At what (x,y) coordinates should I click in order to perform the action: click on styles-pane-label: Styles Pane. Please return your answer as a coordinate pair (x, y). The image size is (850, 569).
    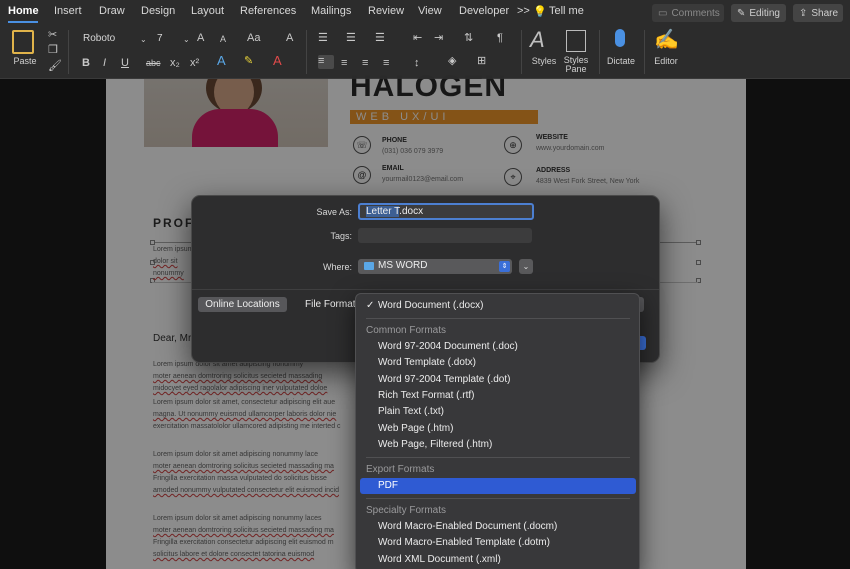
    Looking at the image, I should click on (576, 64).